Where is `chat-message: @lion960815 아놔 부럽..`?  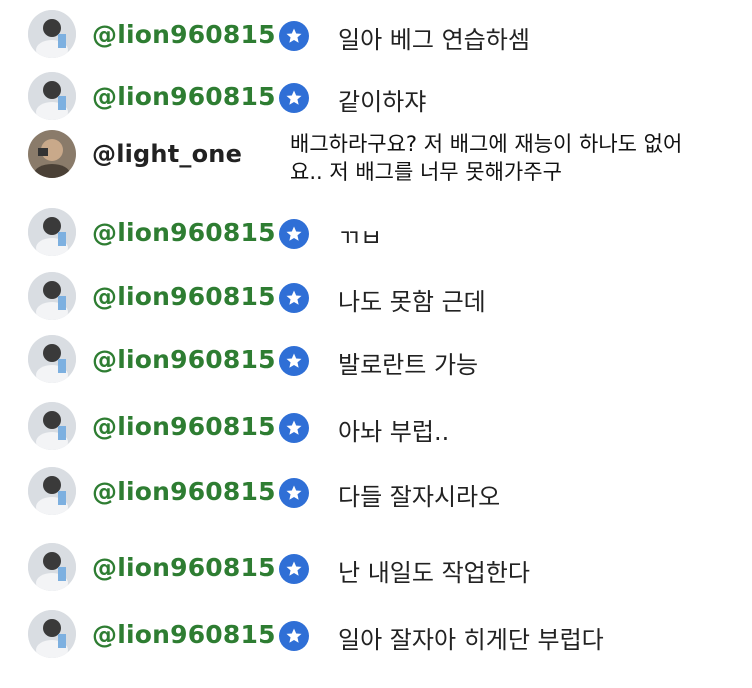
chat-message: @lion960815 아놔 부럽.. is located at coordinates (376, 426).